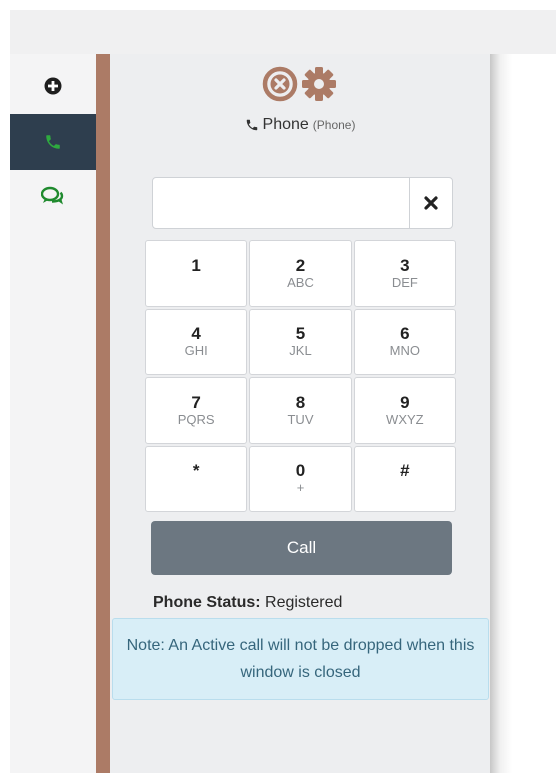 Image resolution: width=556 pixels, height=773 pixels. I want to click on panel-header-icons, so click(300, 84).